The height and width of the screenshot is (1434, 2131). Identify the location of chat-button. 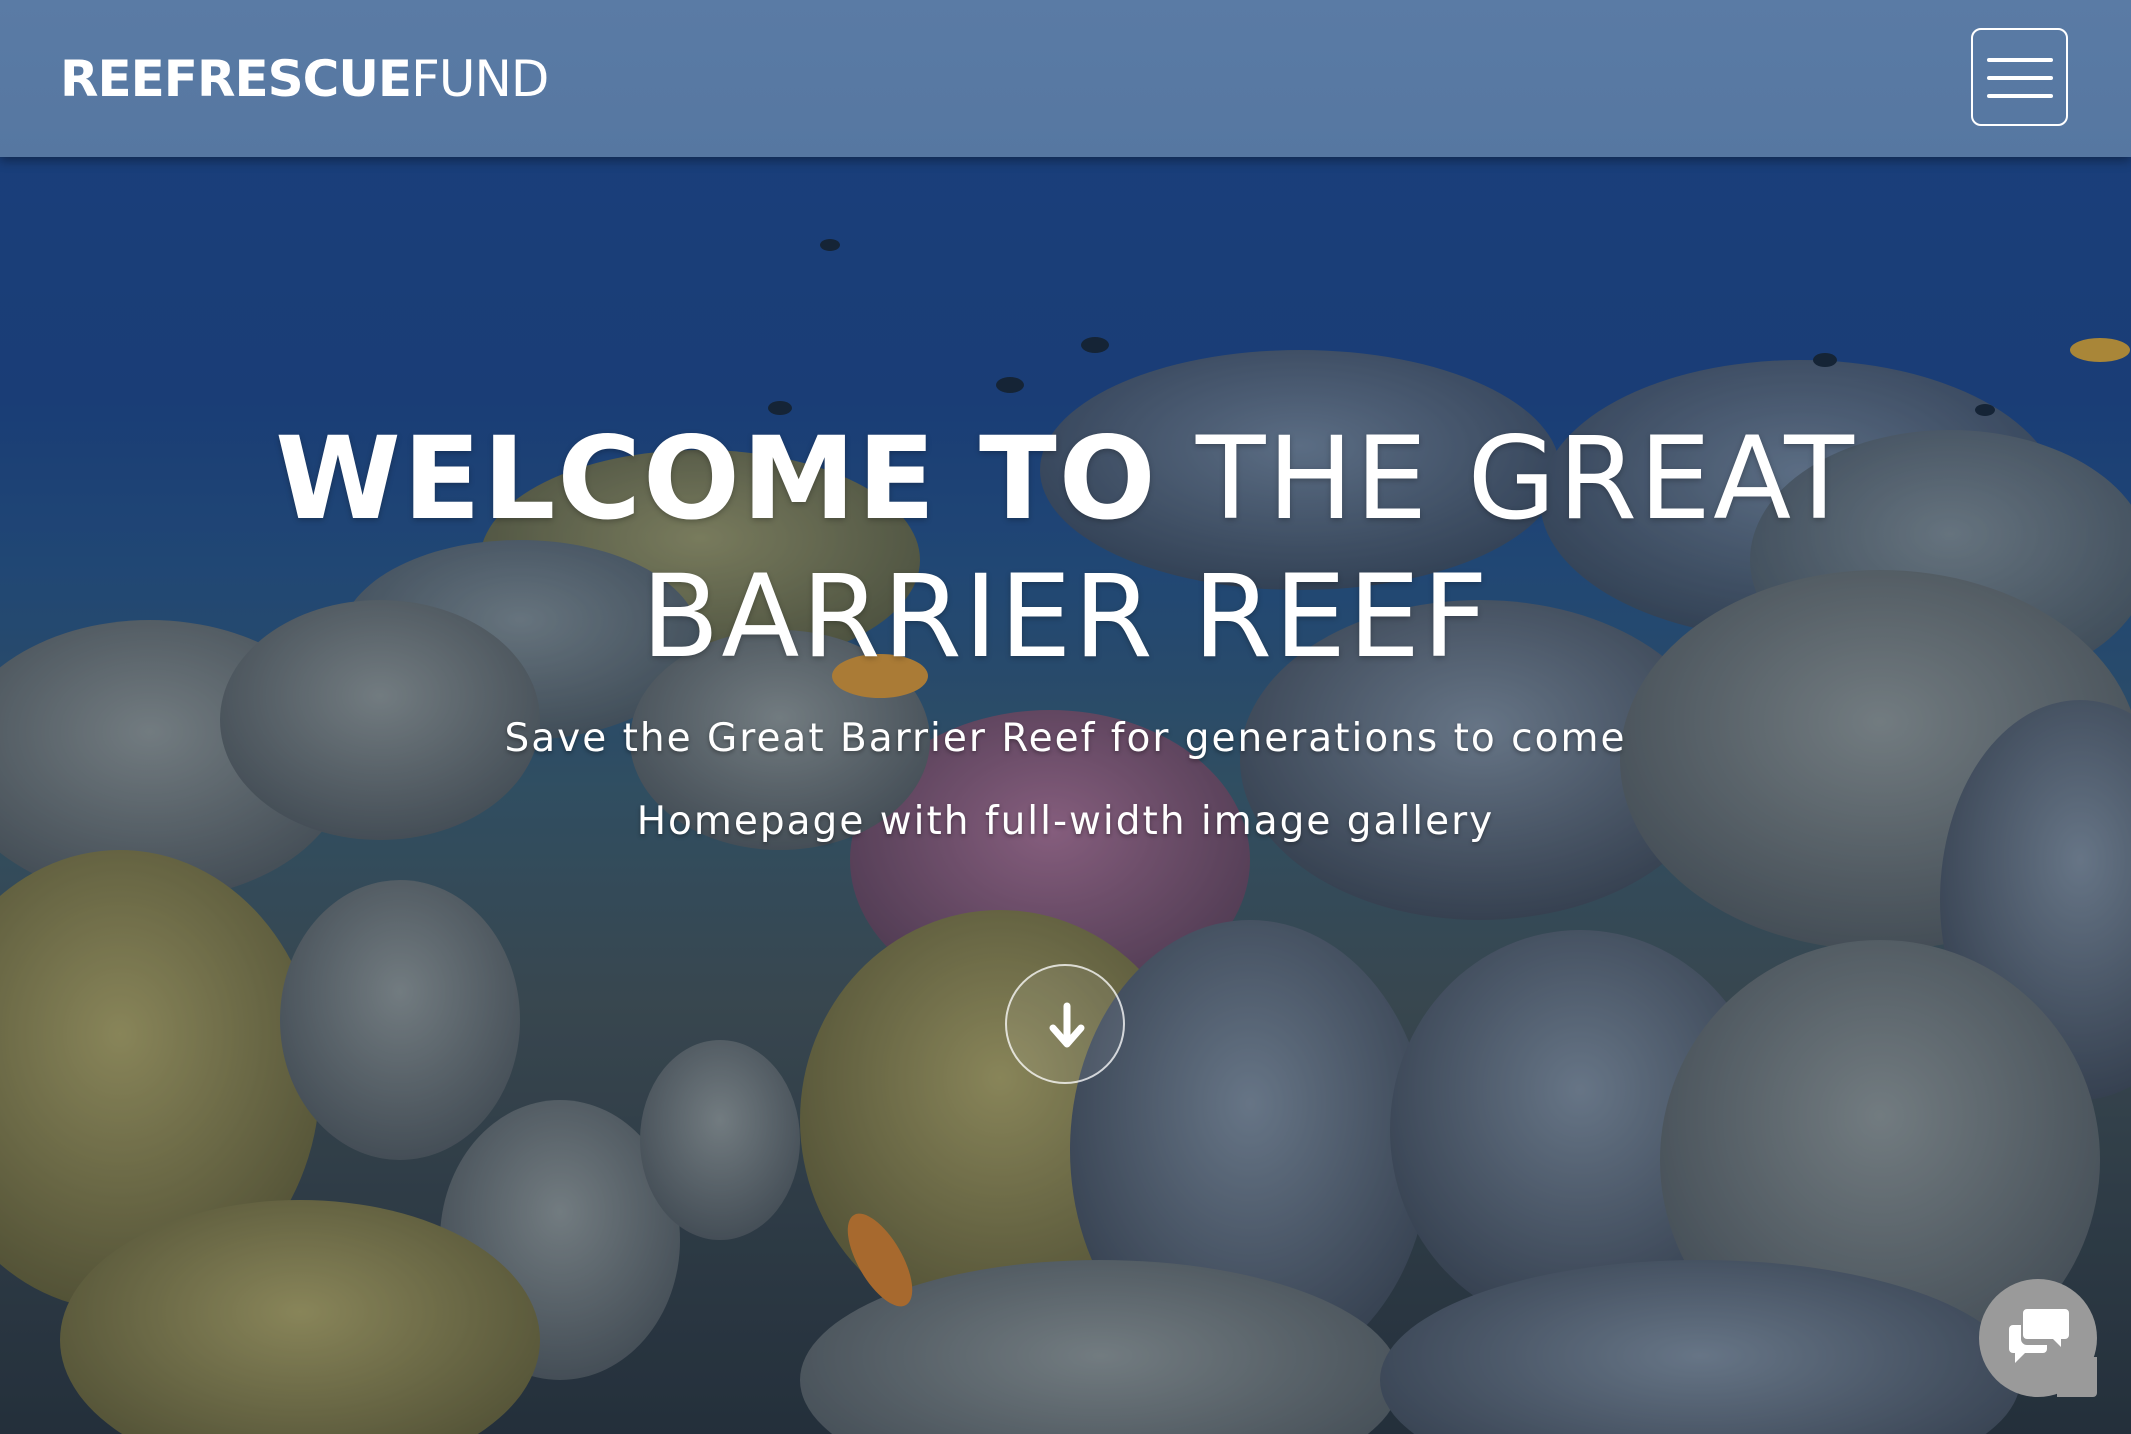
(2038, 1338).